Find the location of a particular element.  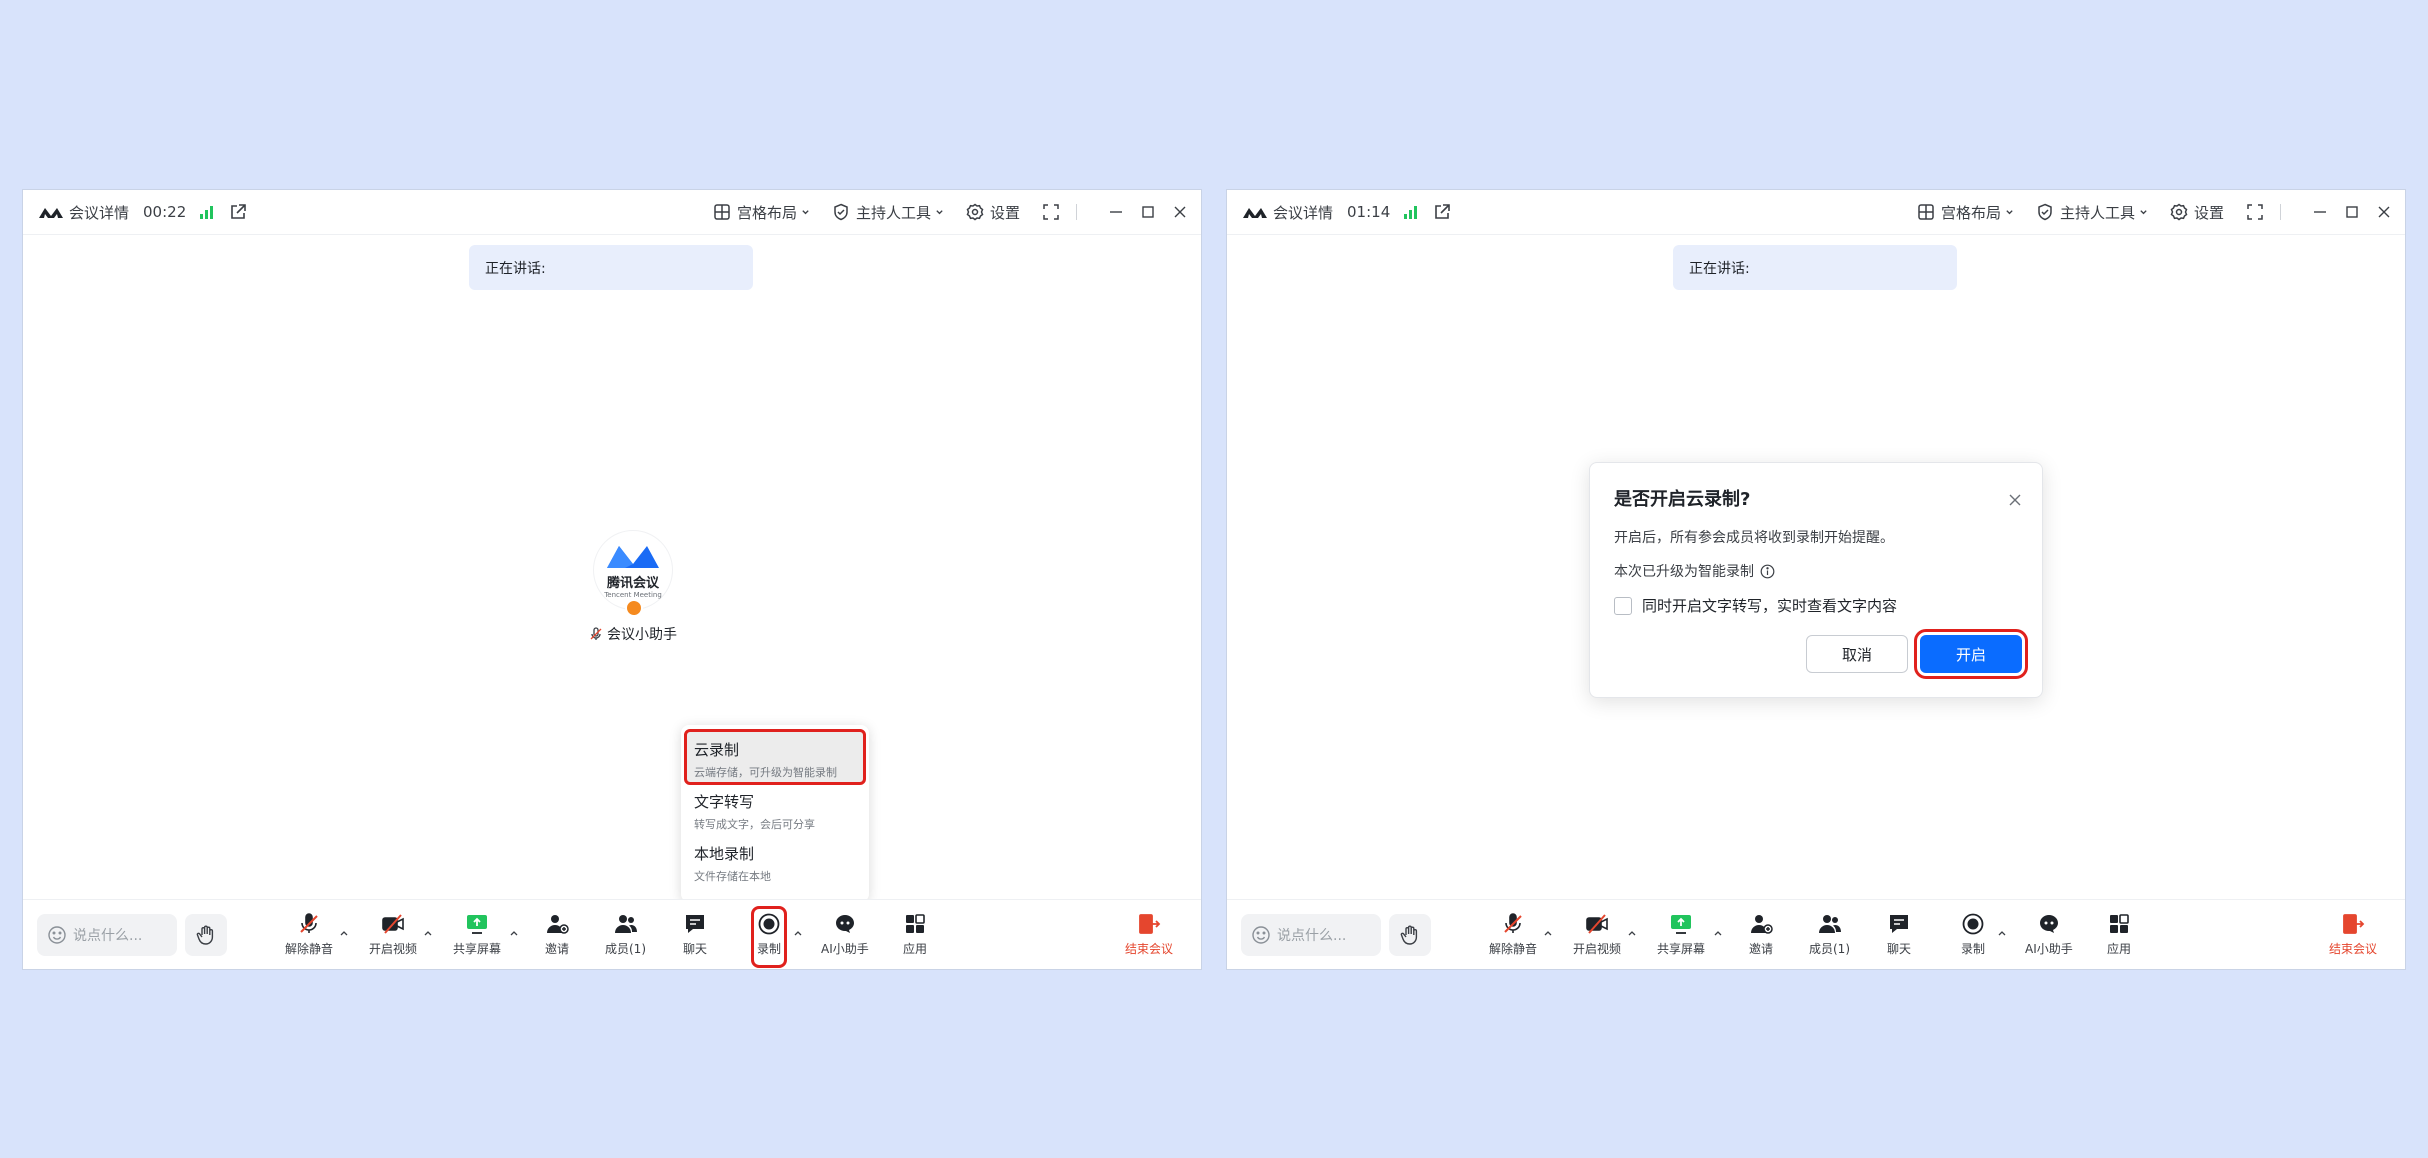

start-video-label: 开启视频 is located at coordinates (1597, 949).